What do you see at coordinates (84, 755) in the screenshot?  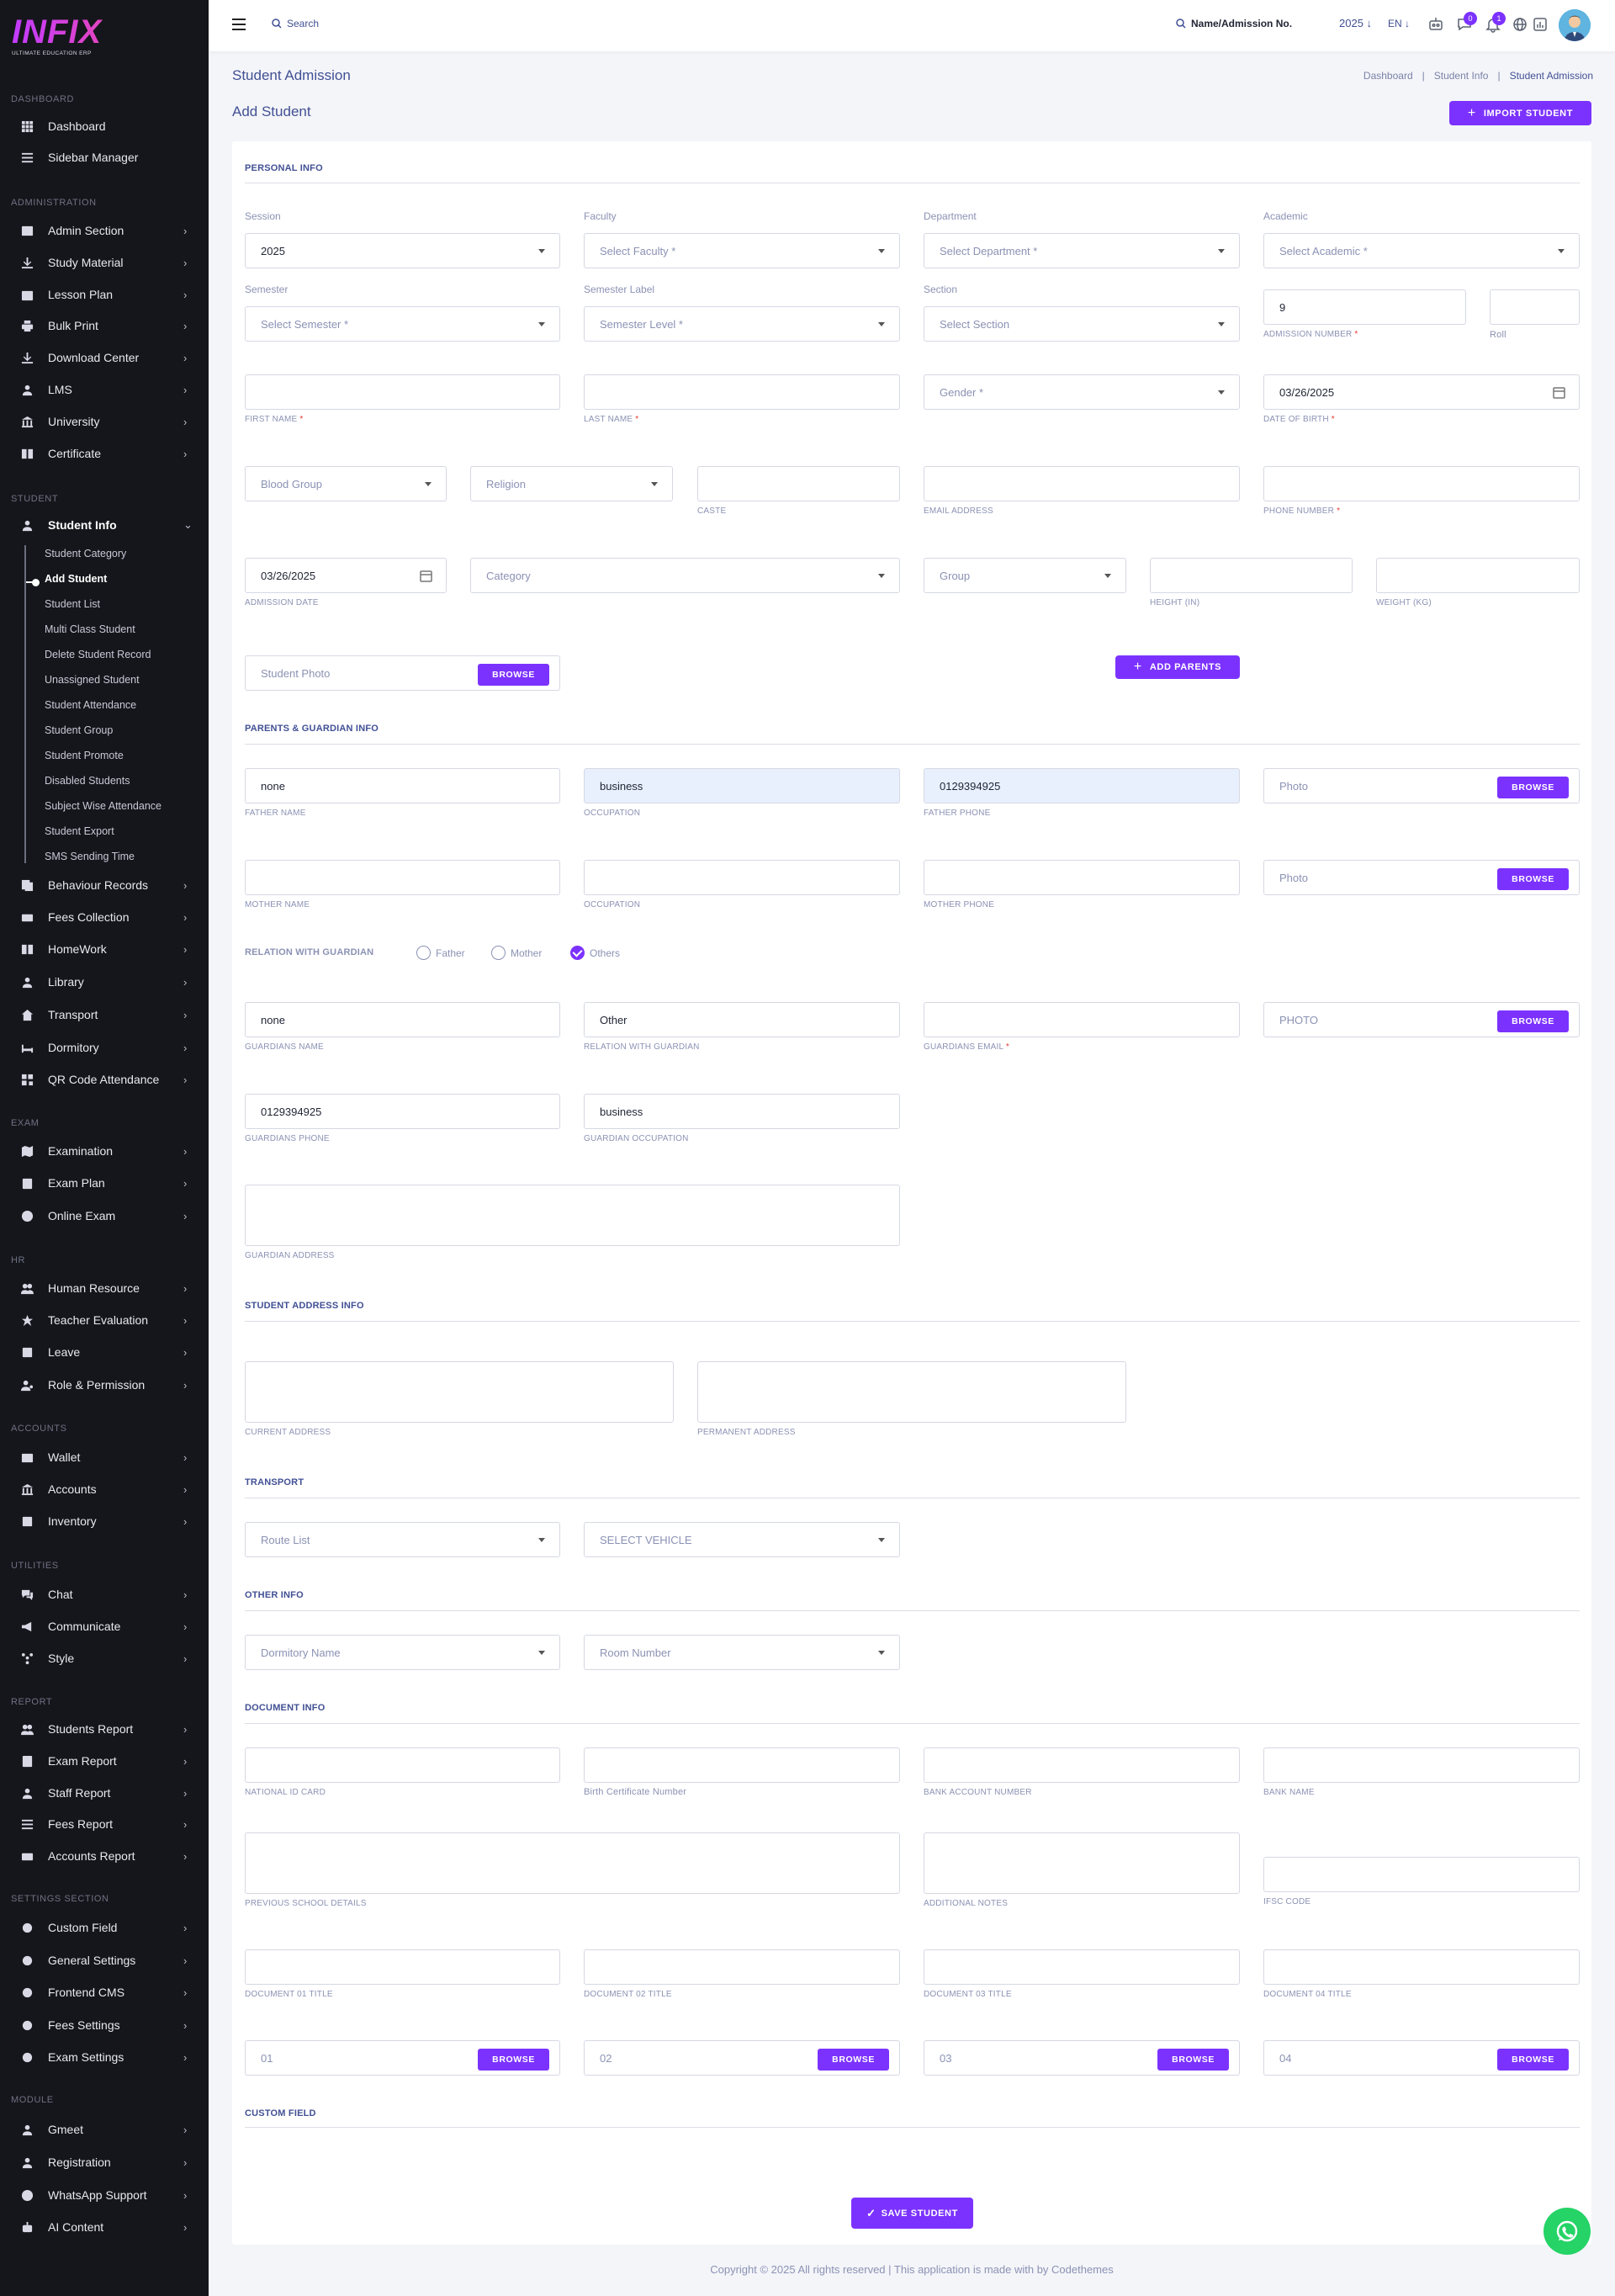 I see `submenu-student-promote: Student Promote` at bounding box center [84, 755].